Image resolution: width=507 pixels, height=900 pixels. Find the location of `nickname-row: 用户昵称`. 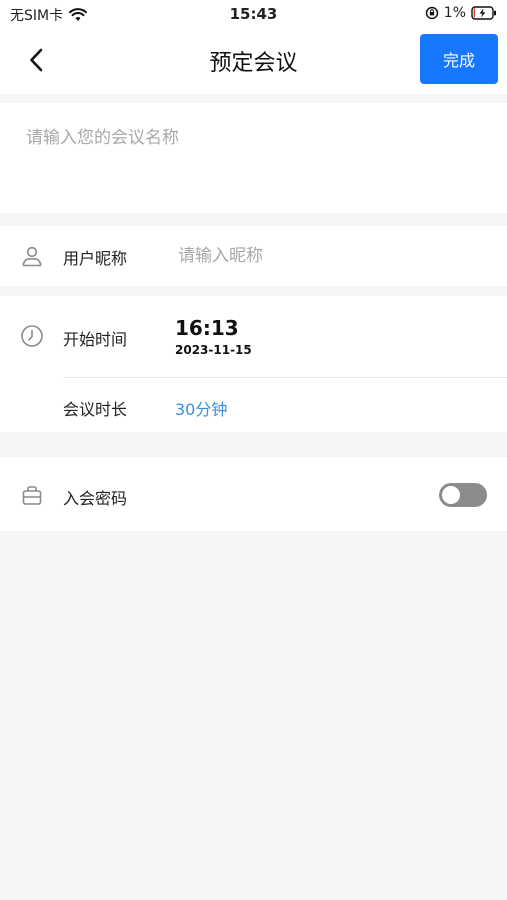

nickname-row: 用户昵称 is located at coordinates (253, 256).